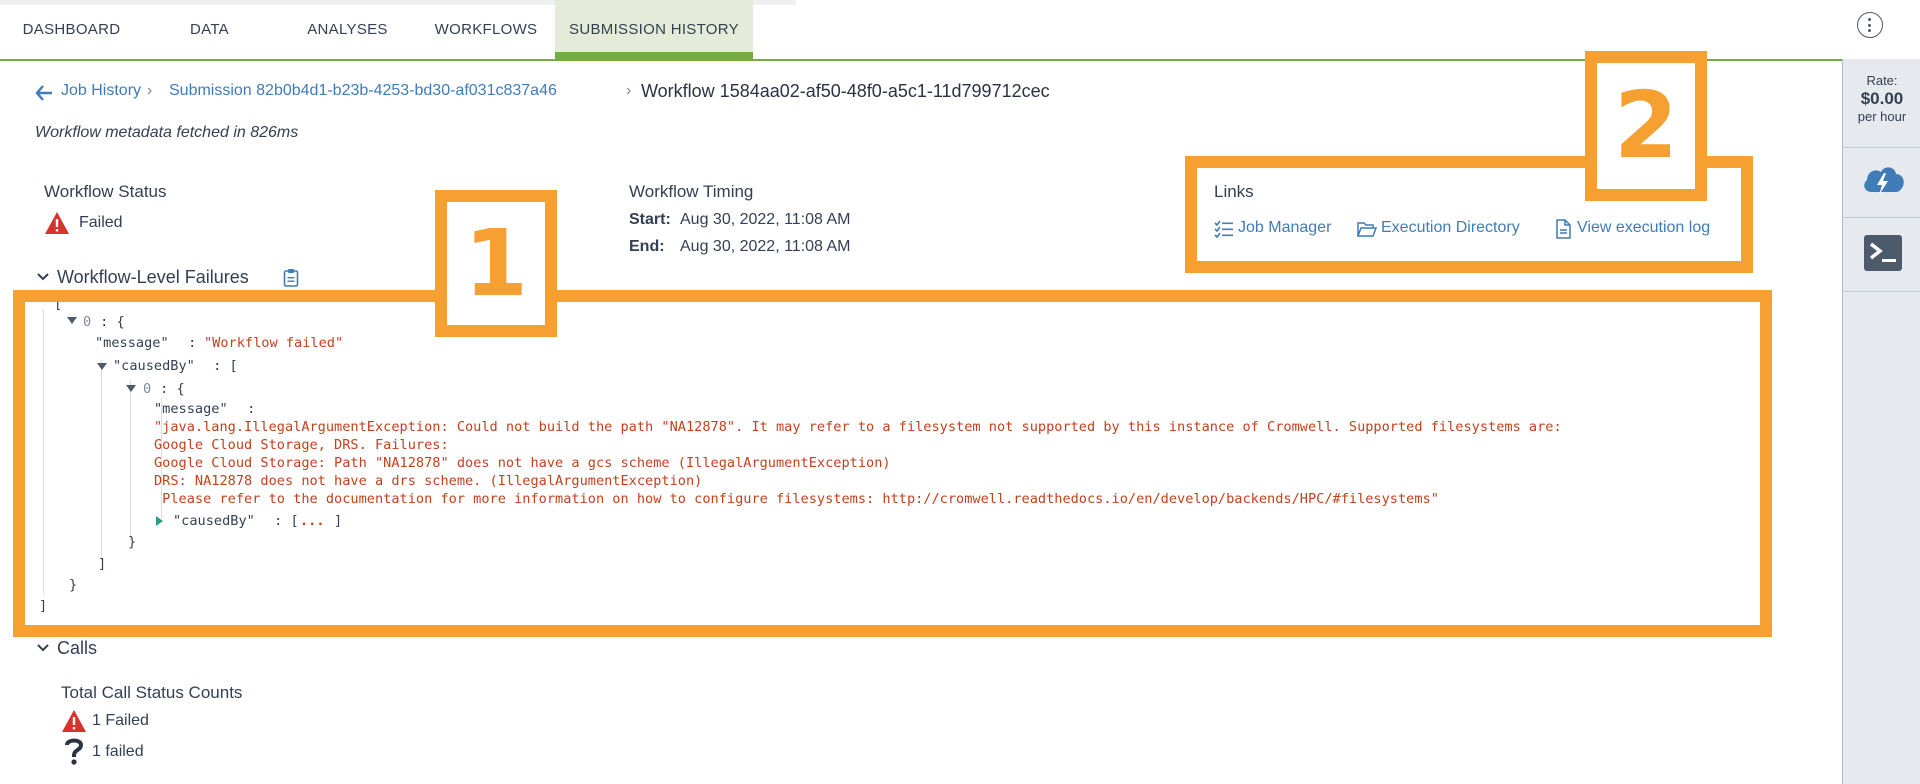 The height and width of the screenshot is (784, 1920). Describe the element at coordinates (650, 219) in the screenshot. I see `start-label: Start:` at that location.